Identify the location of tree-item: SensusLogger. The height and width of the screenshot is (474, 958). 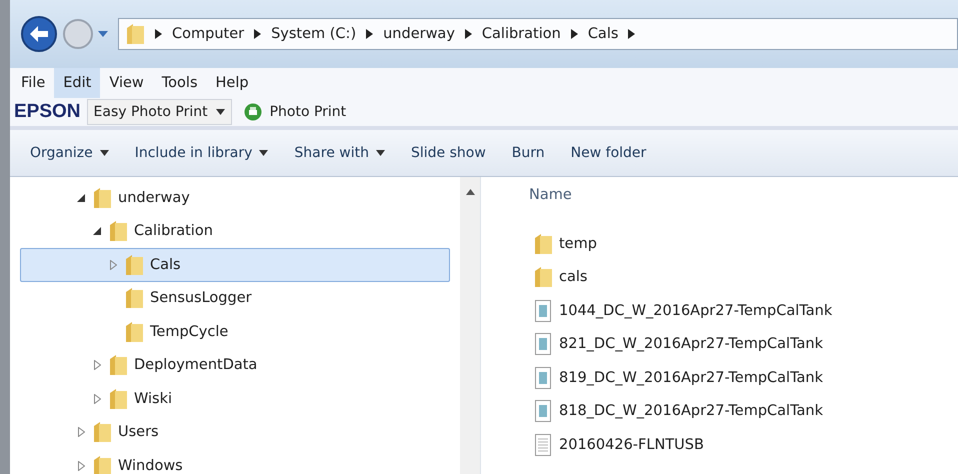
(235, 298).